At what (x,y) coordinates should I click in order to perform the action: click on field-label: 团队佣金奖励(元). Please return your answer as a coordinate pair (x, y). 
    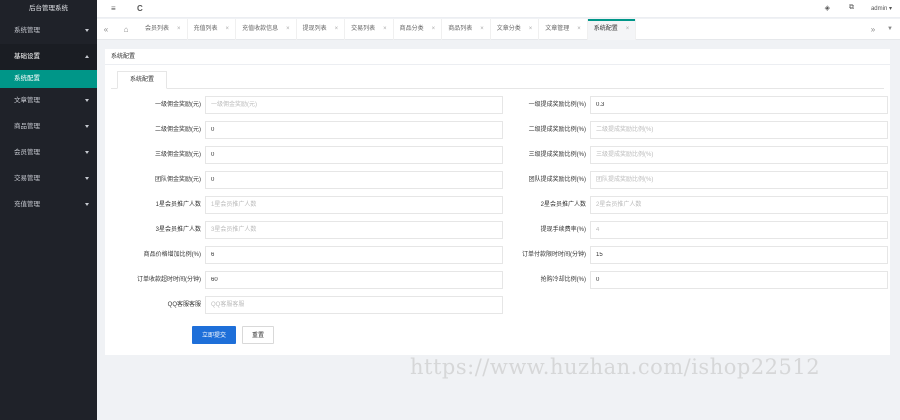
    Looking at the image, I should click on (178, 180).